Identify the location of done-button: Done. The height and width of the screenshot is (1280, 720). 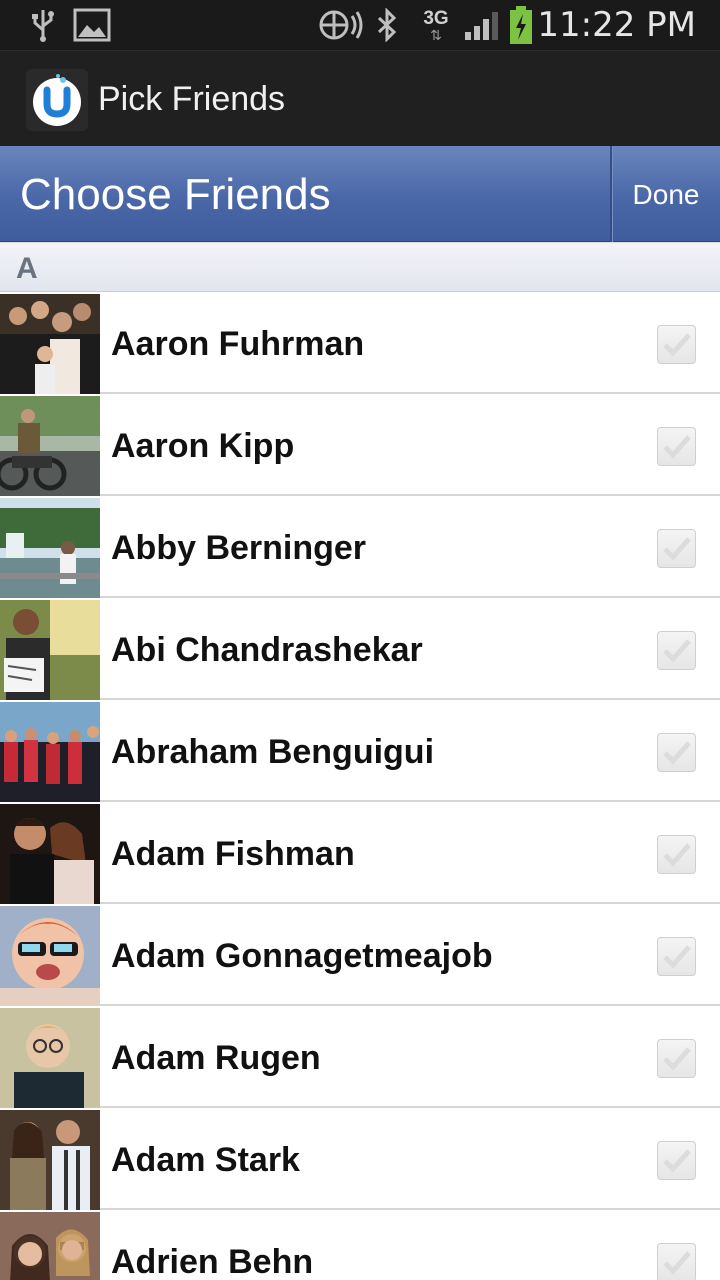
(665, 194).